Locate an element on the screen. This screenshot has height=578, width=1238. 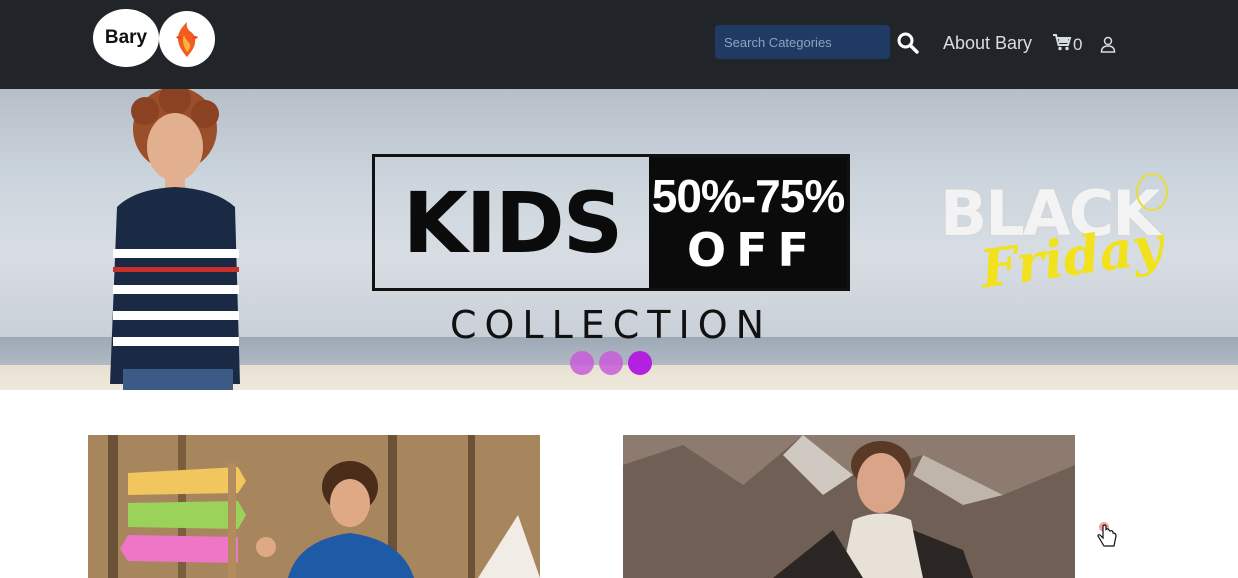
promo-off: OFF is located at coordinates (753, 249).